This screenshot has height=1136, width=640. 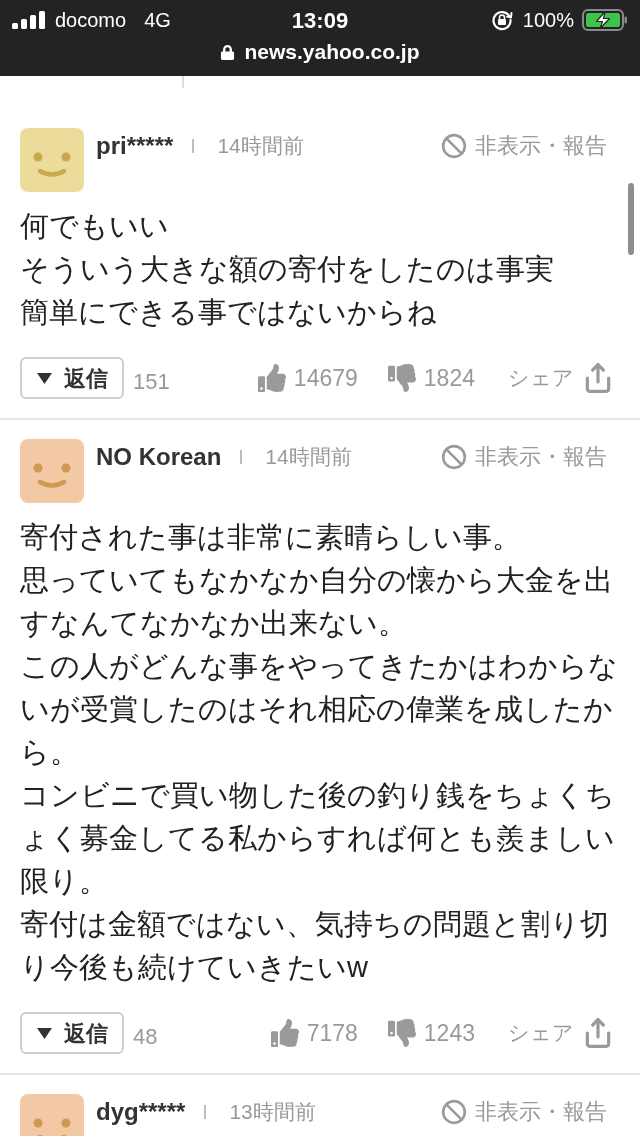 What do you see at coordinates (431, 378) in the screenshot?
I see `dislike-button: 1824` at bounding box center [431, 378].